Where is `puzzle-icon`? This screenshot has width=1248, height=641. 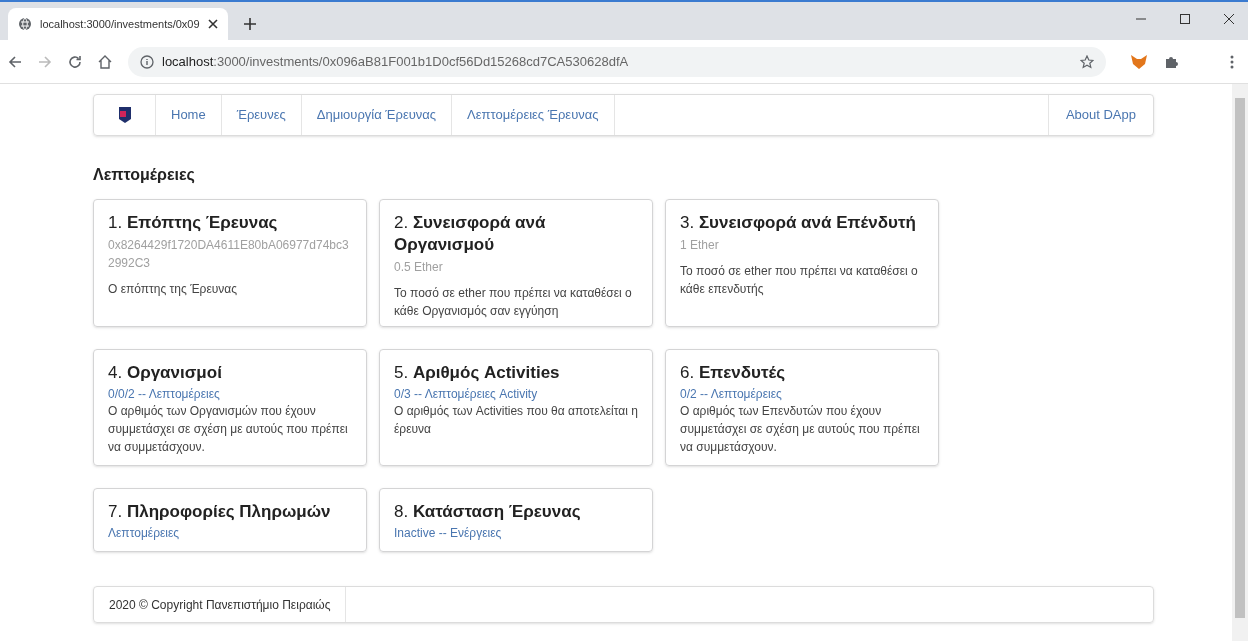
puzzle-icon is located at coordinates (1171, 61).